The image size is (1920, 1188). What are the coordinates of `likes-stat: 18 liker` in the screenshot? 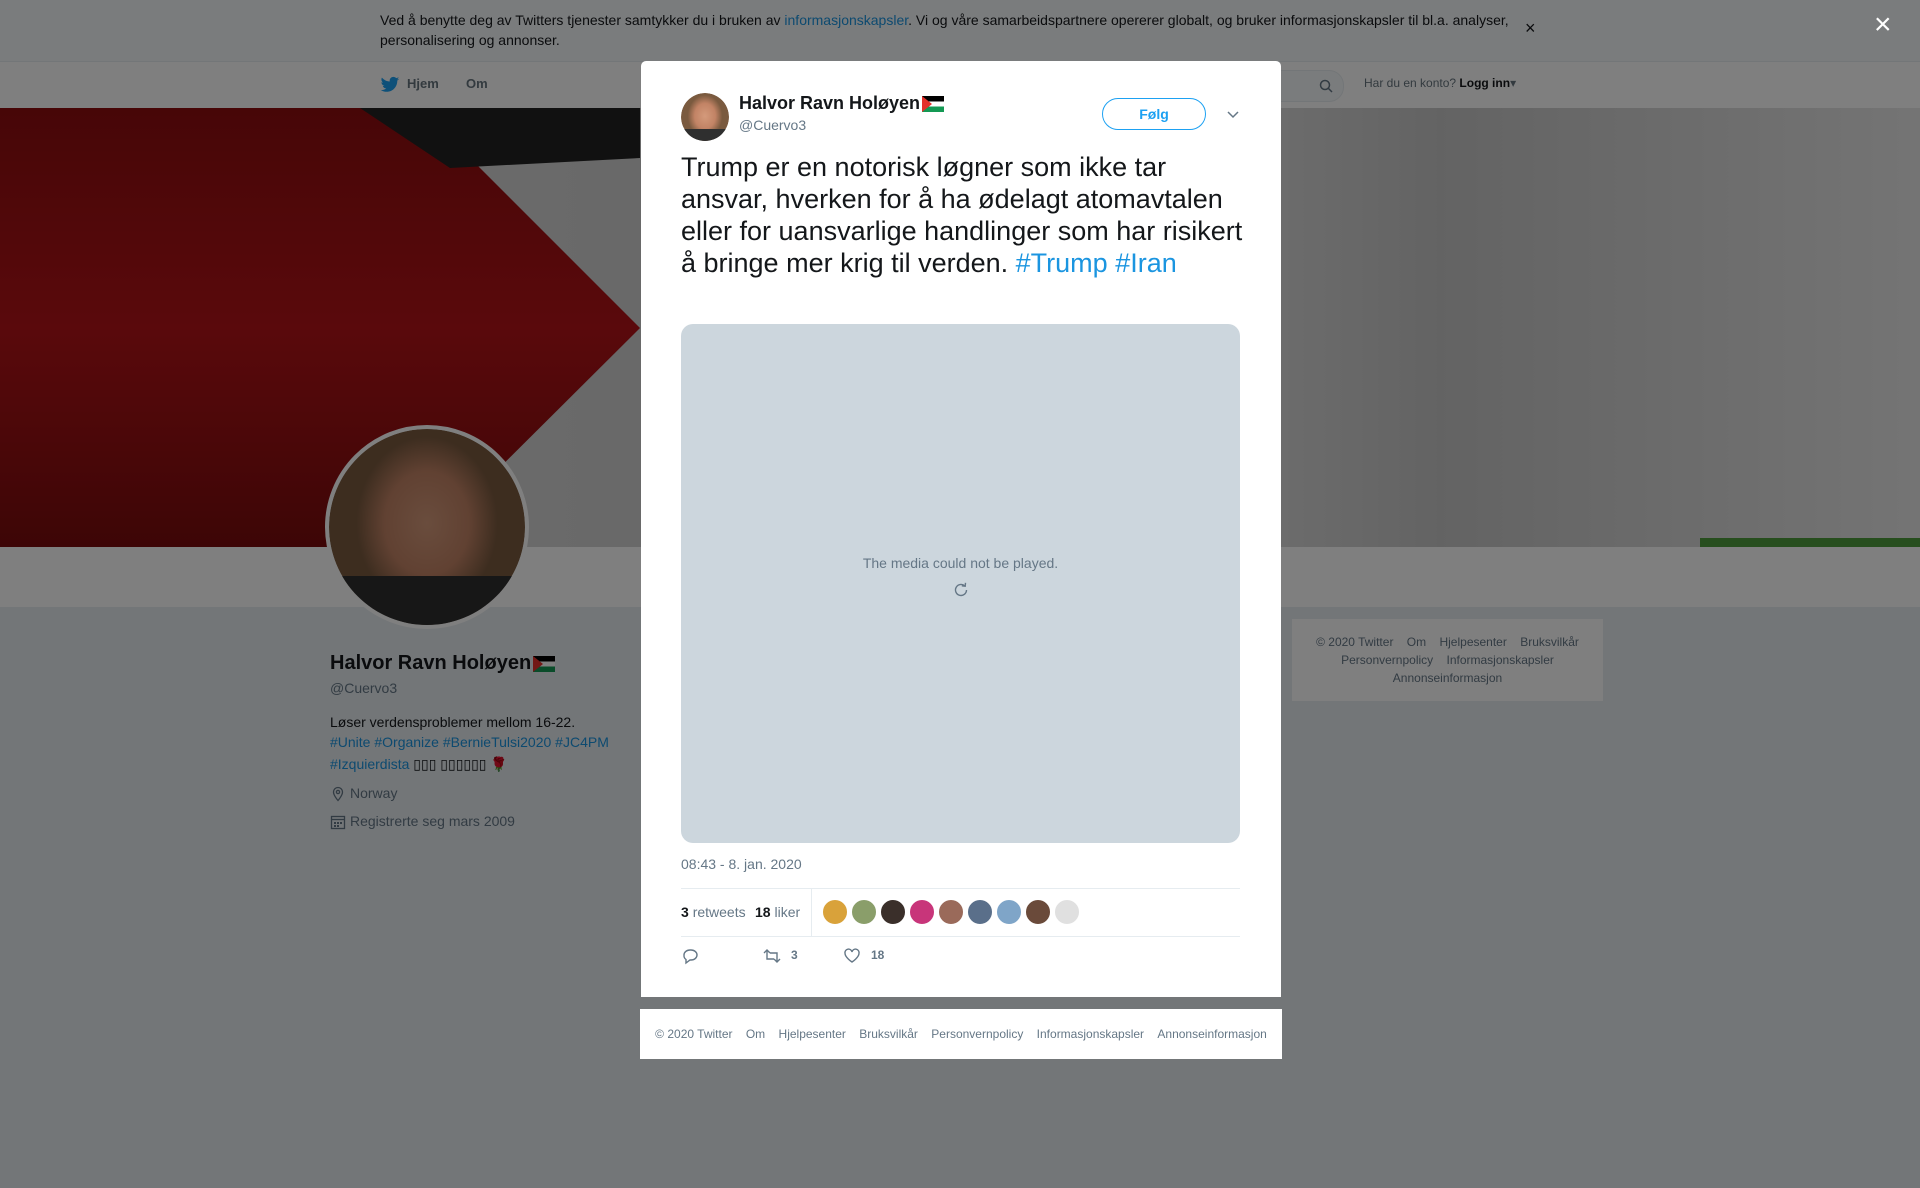 It's located at (777, 912).